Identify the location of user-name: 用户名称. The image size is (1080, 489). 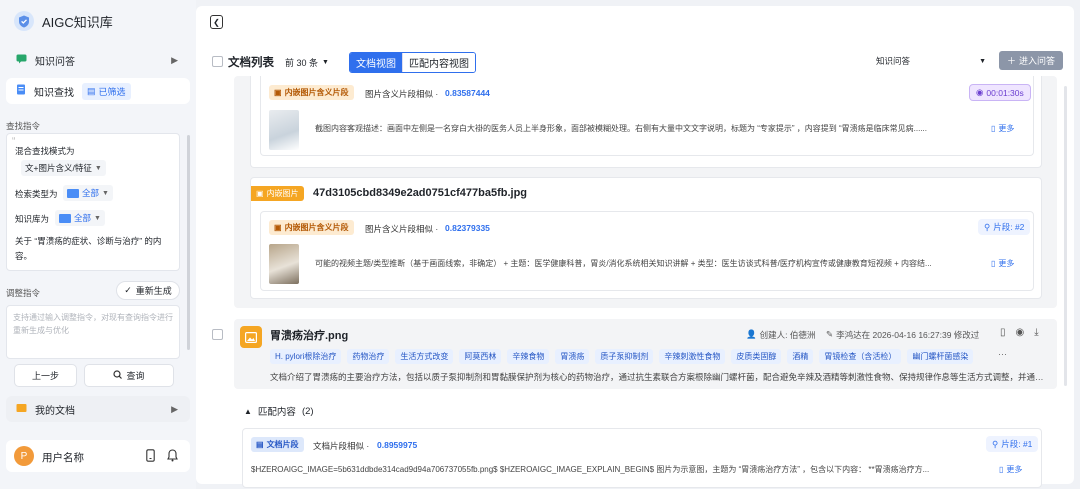
(63, 458).